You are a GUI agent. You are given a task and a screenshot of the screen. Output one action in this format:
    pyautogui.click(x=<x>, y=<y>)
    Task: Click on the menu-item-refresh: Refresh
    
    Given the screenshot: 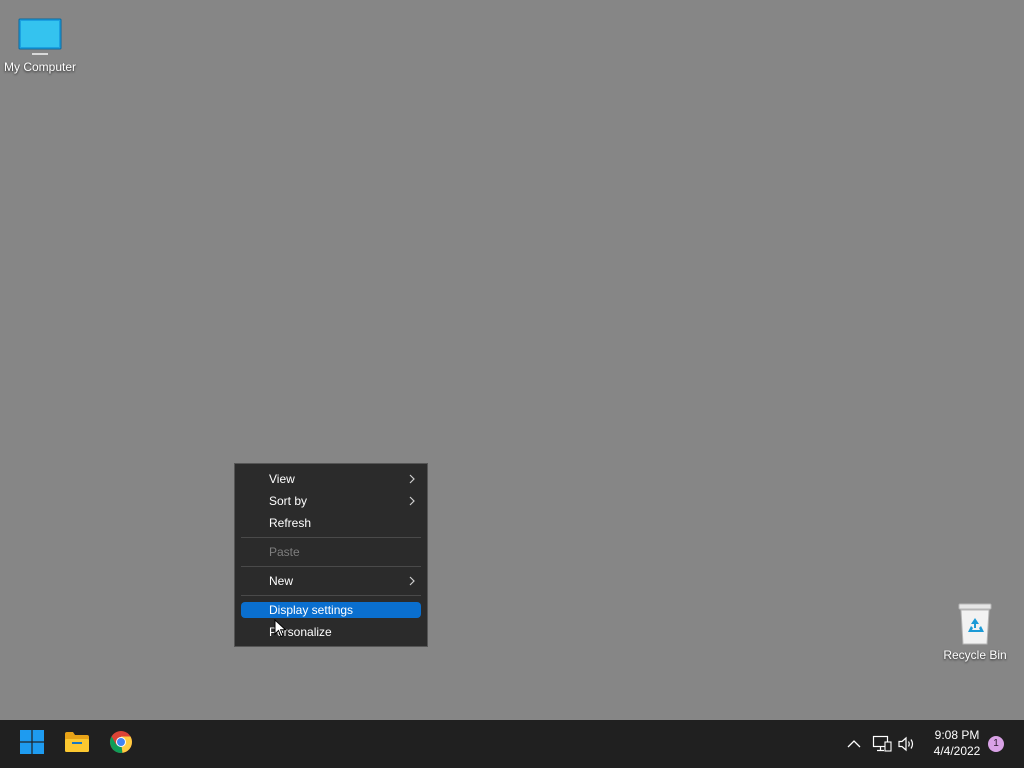 What is the action you would take?
    pyautogui.click(x=331, y=523)
    